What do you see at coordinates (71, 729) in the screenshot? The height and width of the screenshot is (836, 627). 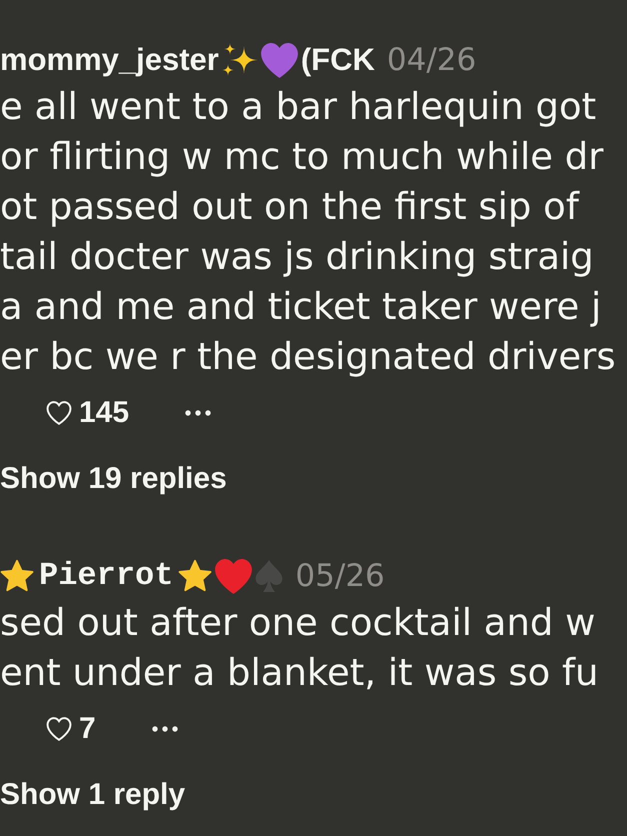 I see `like-button: 7` at bounding box center [71, 729].